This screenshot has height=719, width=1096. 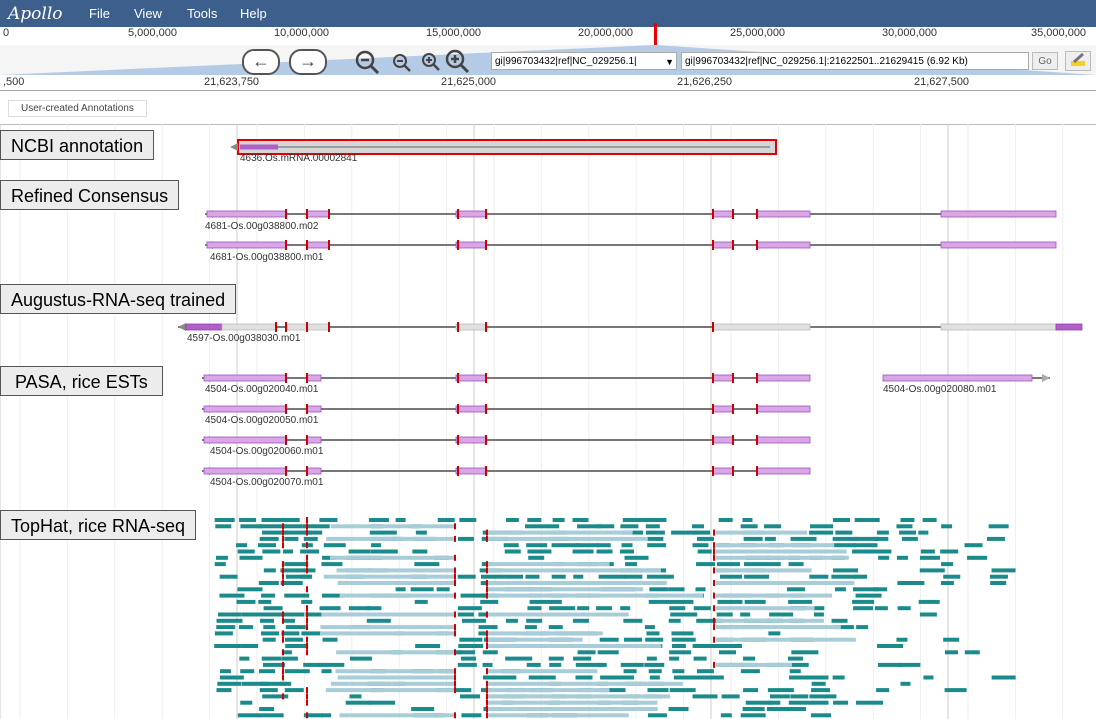 What do you see at coordinates (81, 381) in the screenshot?
I see `track-label-pasa: PASA, rice ESTs` at bounding box center [81, 381].